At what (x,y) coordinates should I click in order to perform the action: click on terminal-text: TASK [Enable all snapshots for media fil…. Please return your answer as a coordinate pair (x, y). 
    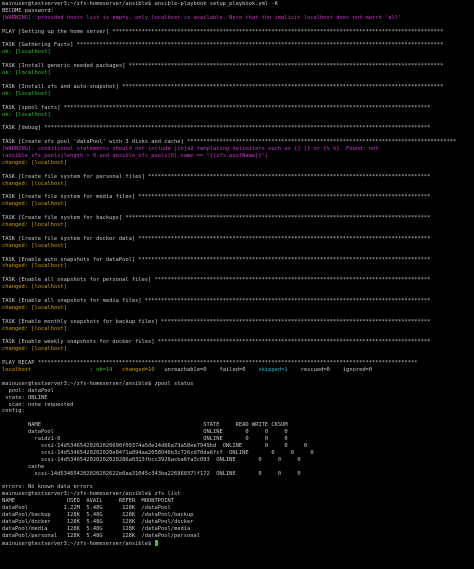
    Looking at the image, I should click on (216, 300).